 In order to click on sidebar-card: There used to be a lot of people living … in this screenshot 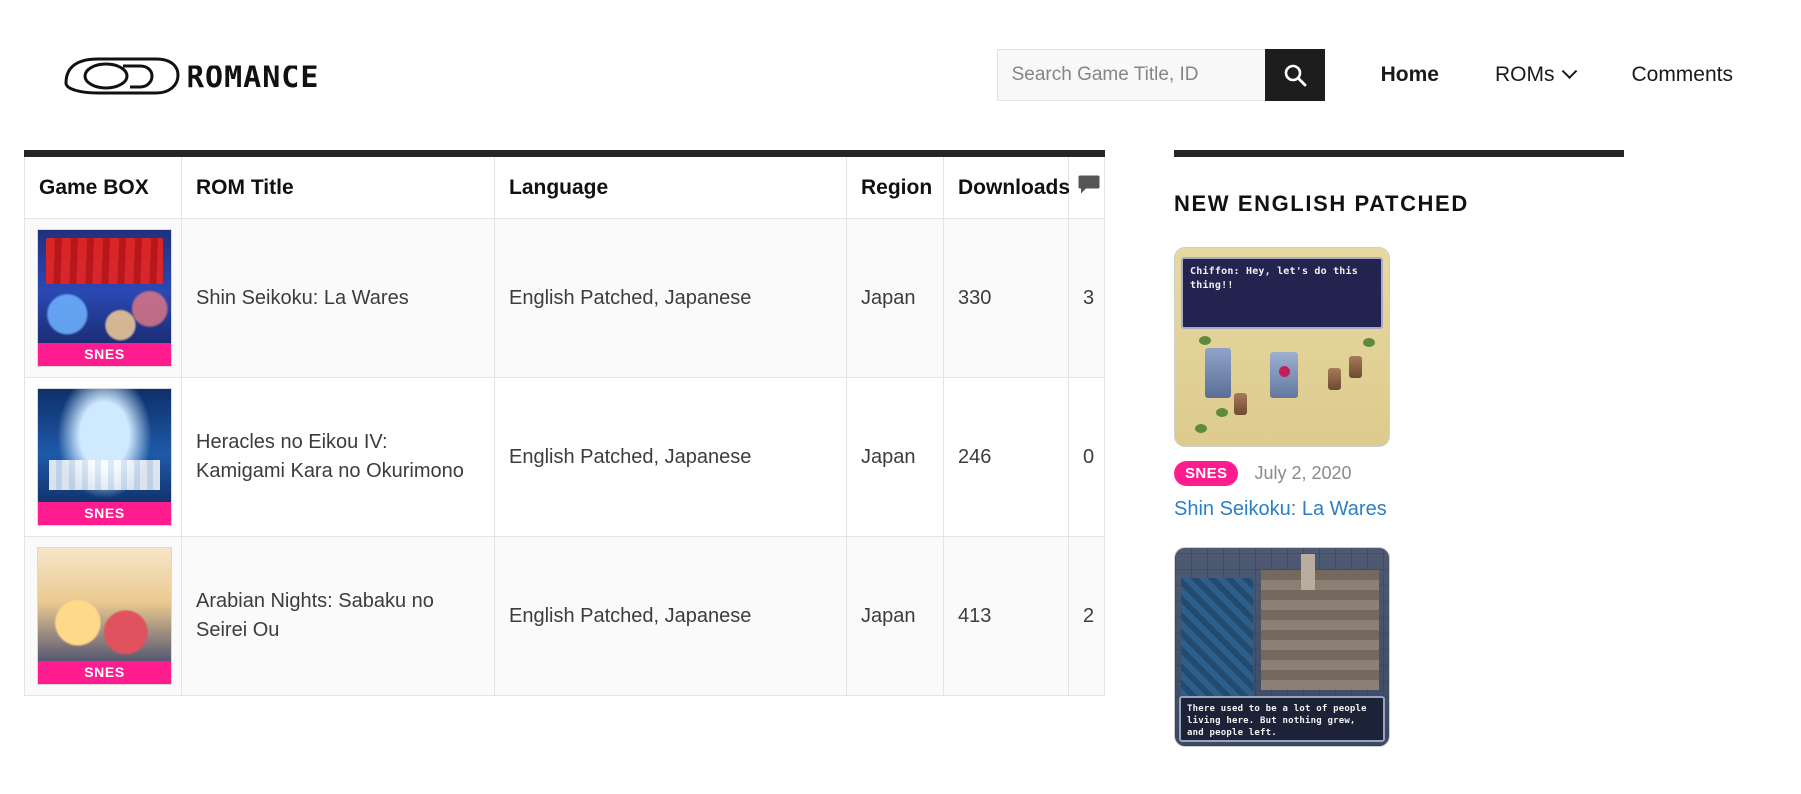, I will do `click(1399, 647)`.